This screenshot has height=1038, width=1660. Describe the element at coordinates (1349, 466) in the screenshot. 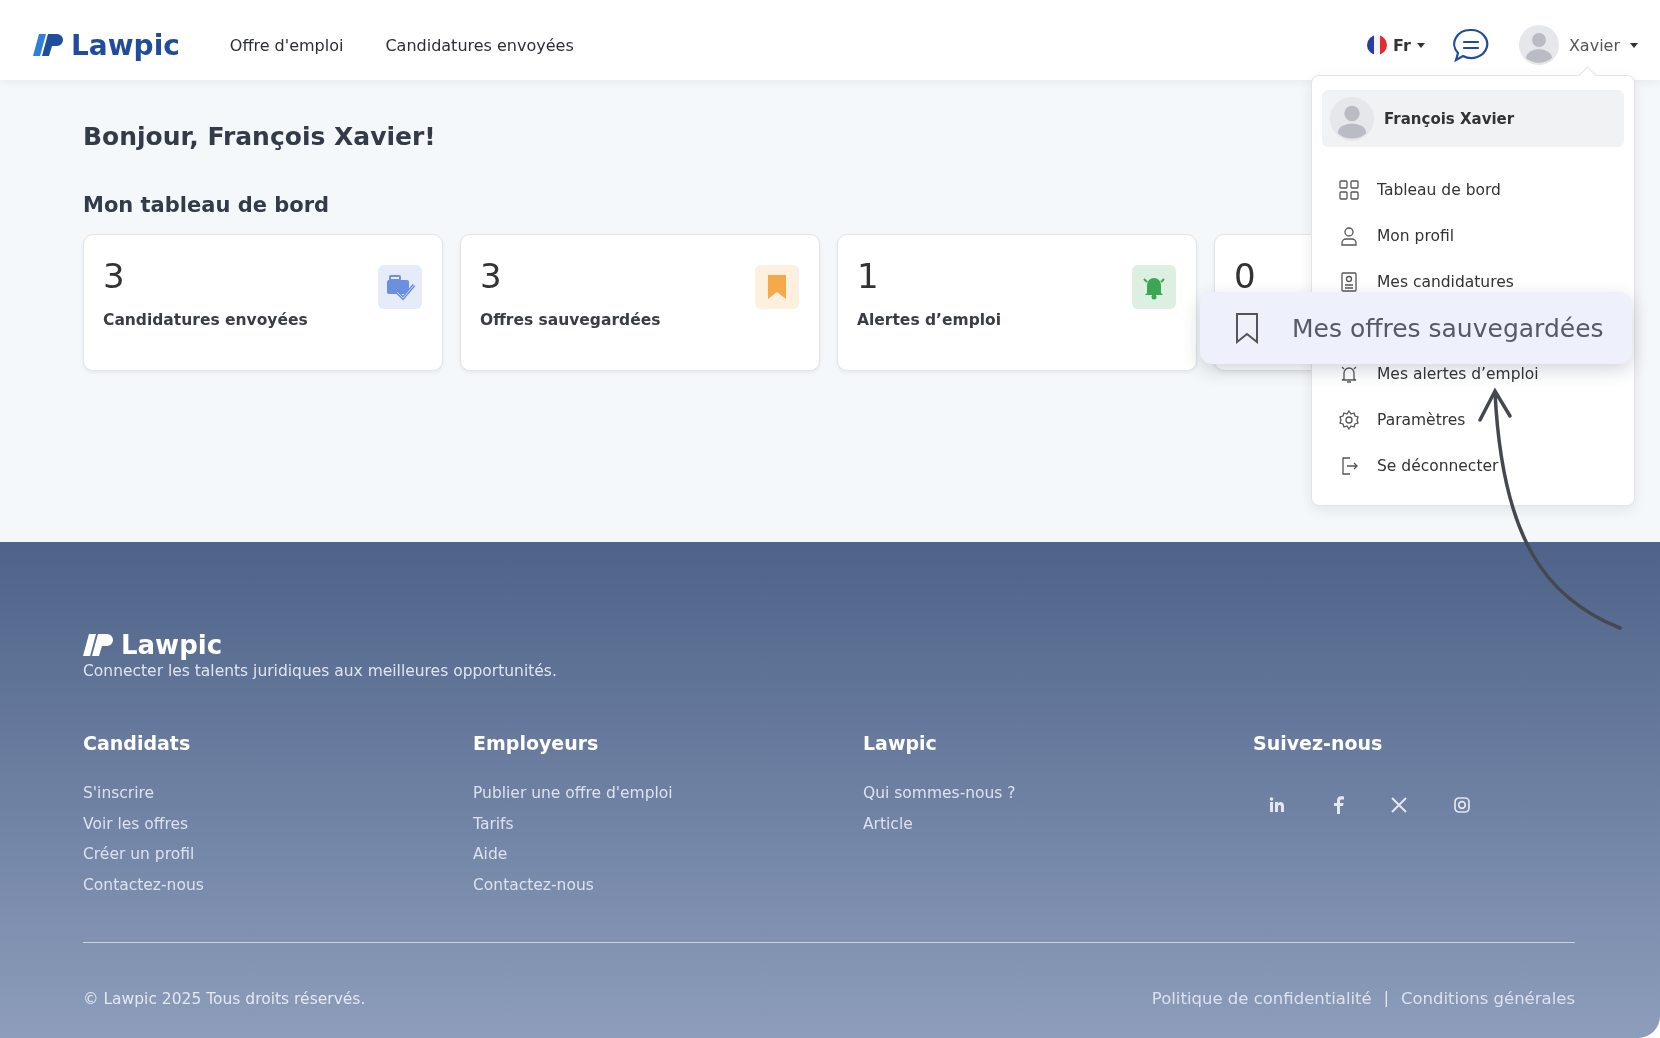

I see `logout-icon` at that location.